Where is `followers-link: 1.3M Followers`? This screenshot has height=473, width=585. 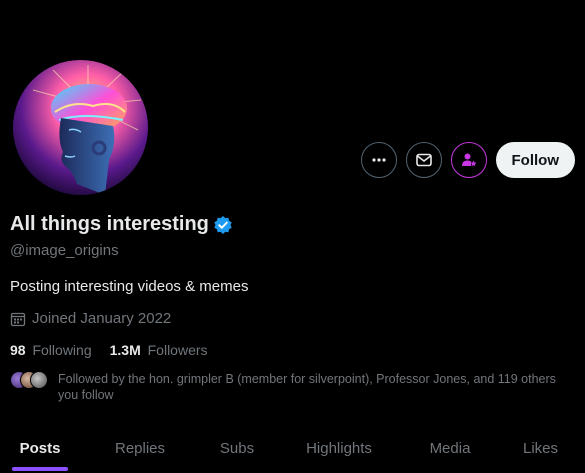 followers-link: 1.3M Followers is located at coordinates (159, 350).